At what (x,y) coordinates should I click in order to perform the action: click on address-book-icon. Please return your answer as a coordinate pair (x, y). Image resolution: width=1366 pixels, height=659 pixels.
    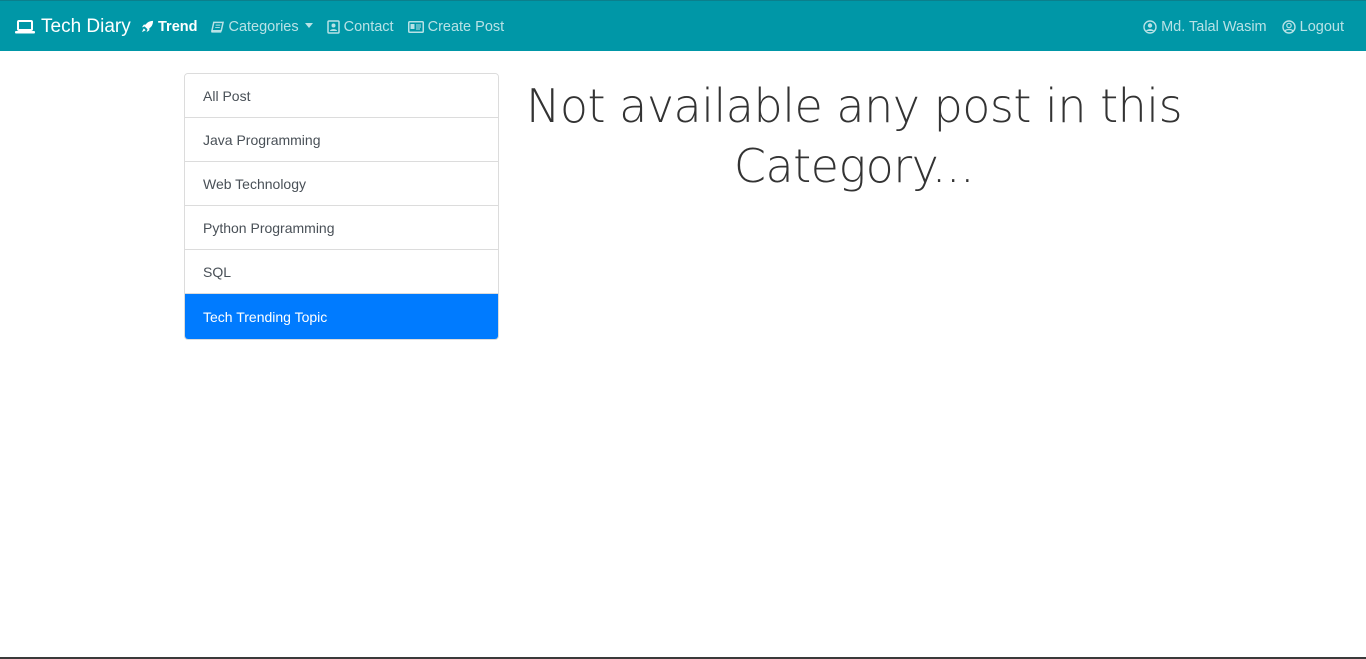
    Looking at the image, I should click on (333, 26).